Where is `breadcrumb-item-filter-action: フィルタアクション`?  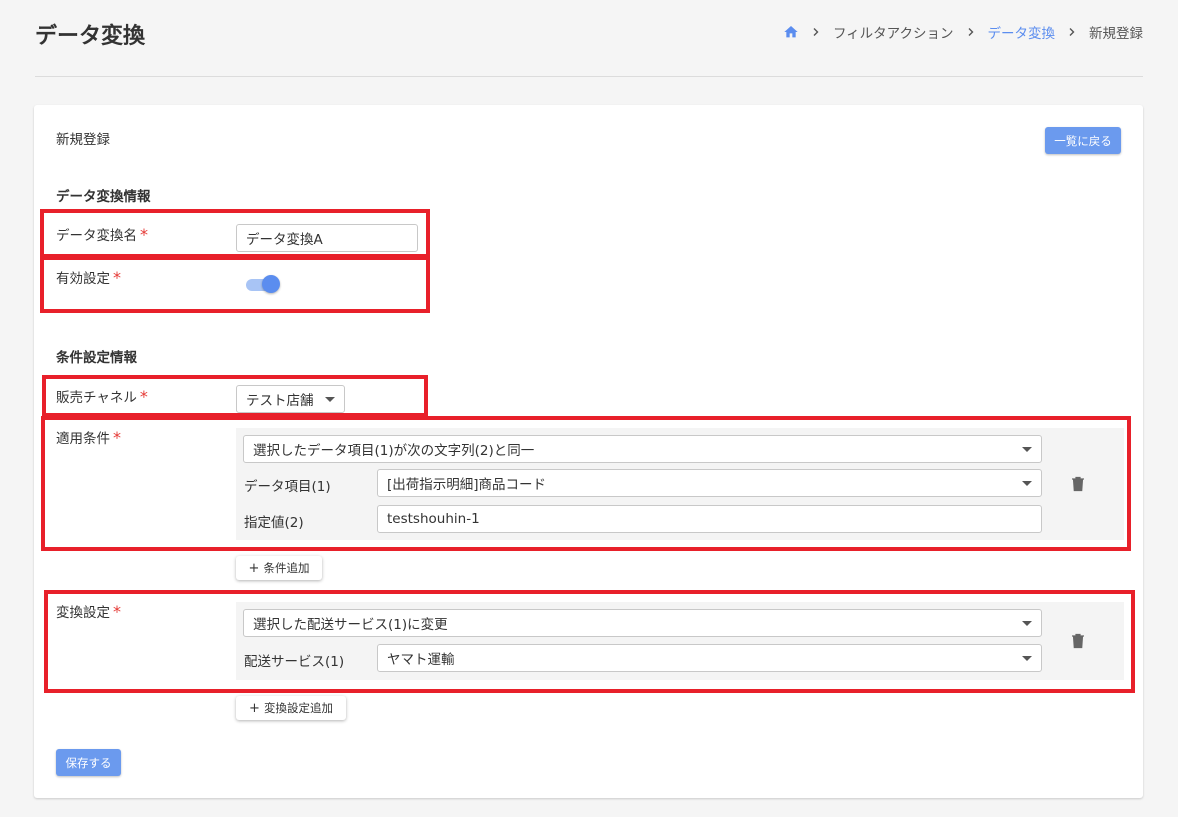
breadcrumb-item-filter-action: フィルタアクション is located at coordinates (893, 32).